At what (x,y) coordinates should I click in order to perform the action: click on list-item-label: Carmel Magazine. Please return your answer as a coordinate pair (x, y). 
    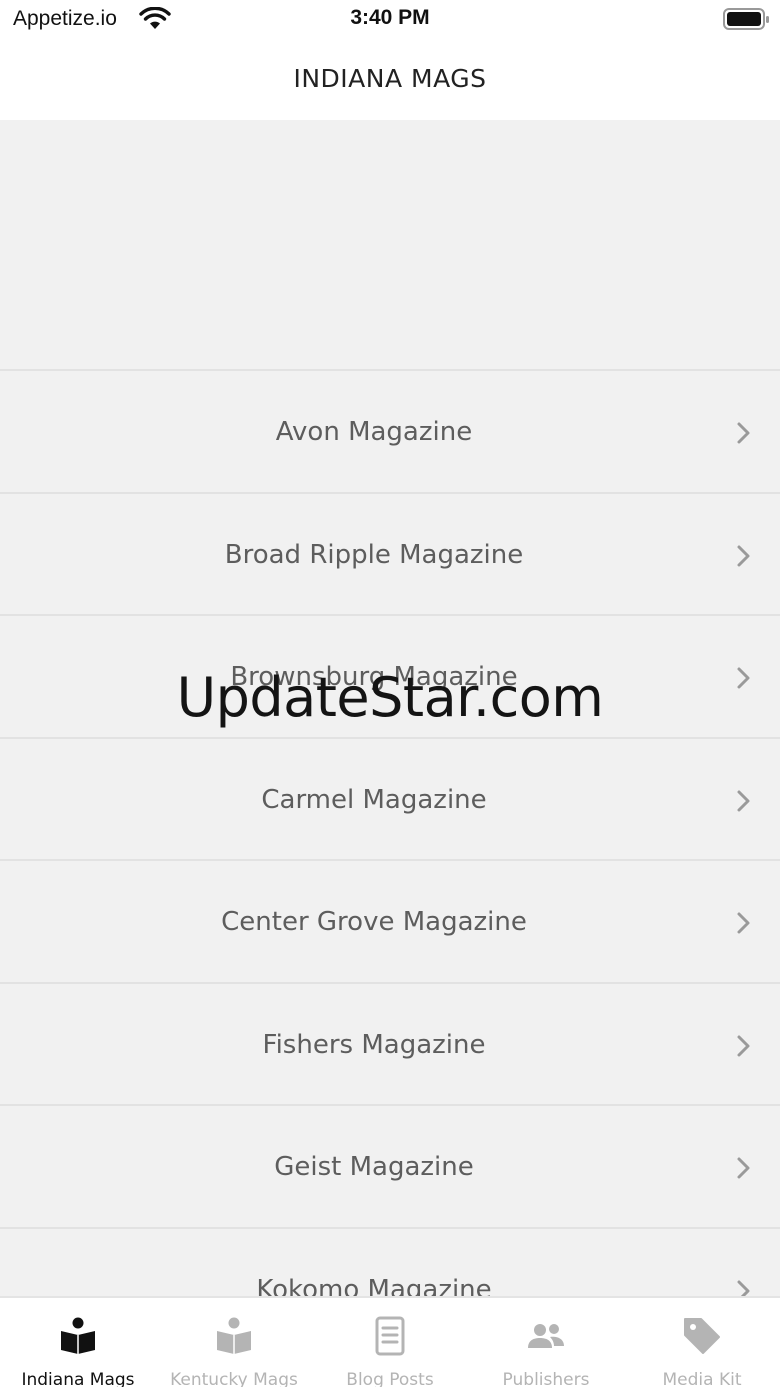
    Looking at the image, I should click on (374, 799).